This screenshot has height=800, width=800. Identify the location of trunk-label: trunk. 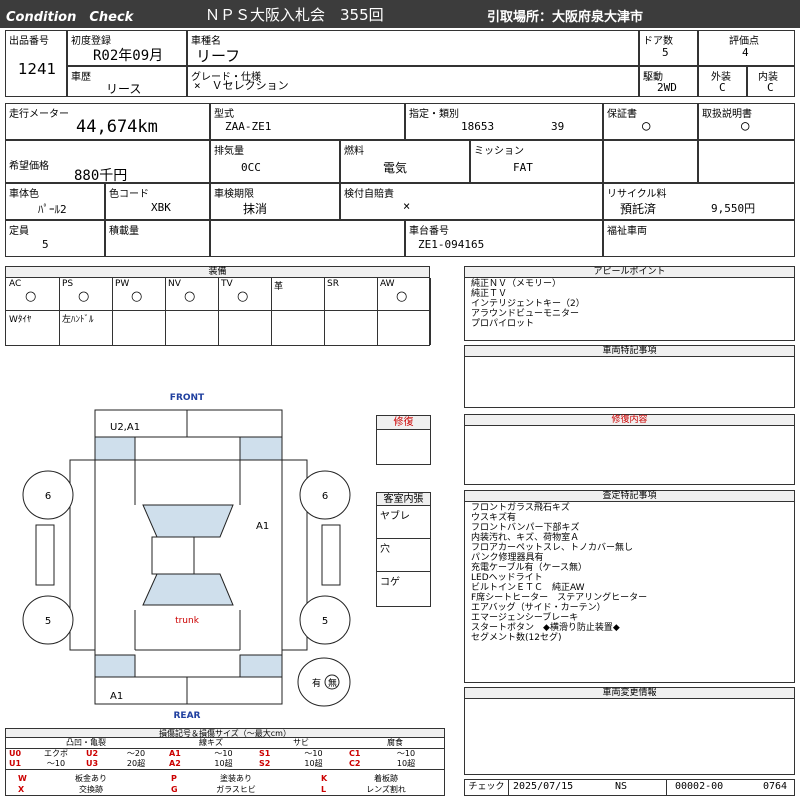
(187, 621).